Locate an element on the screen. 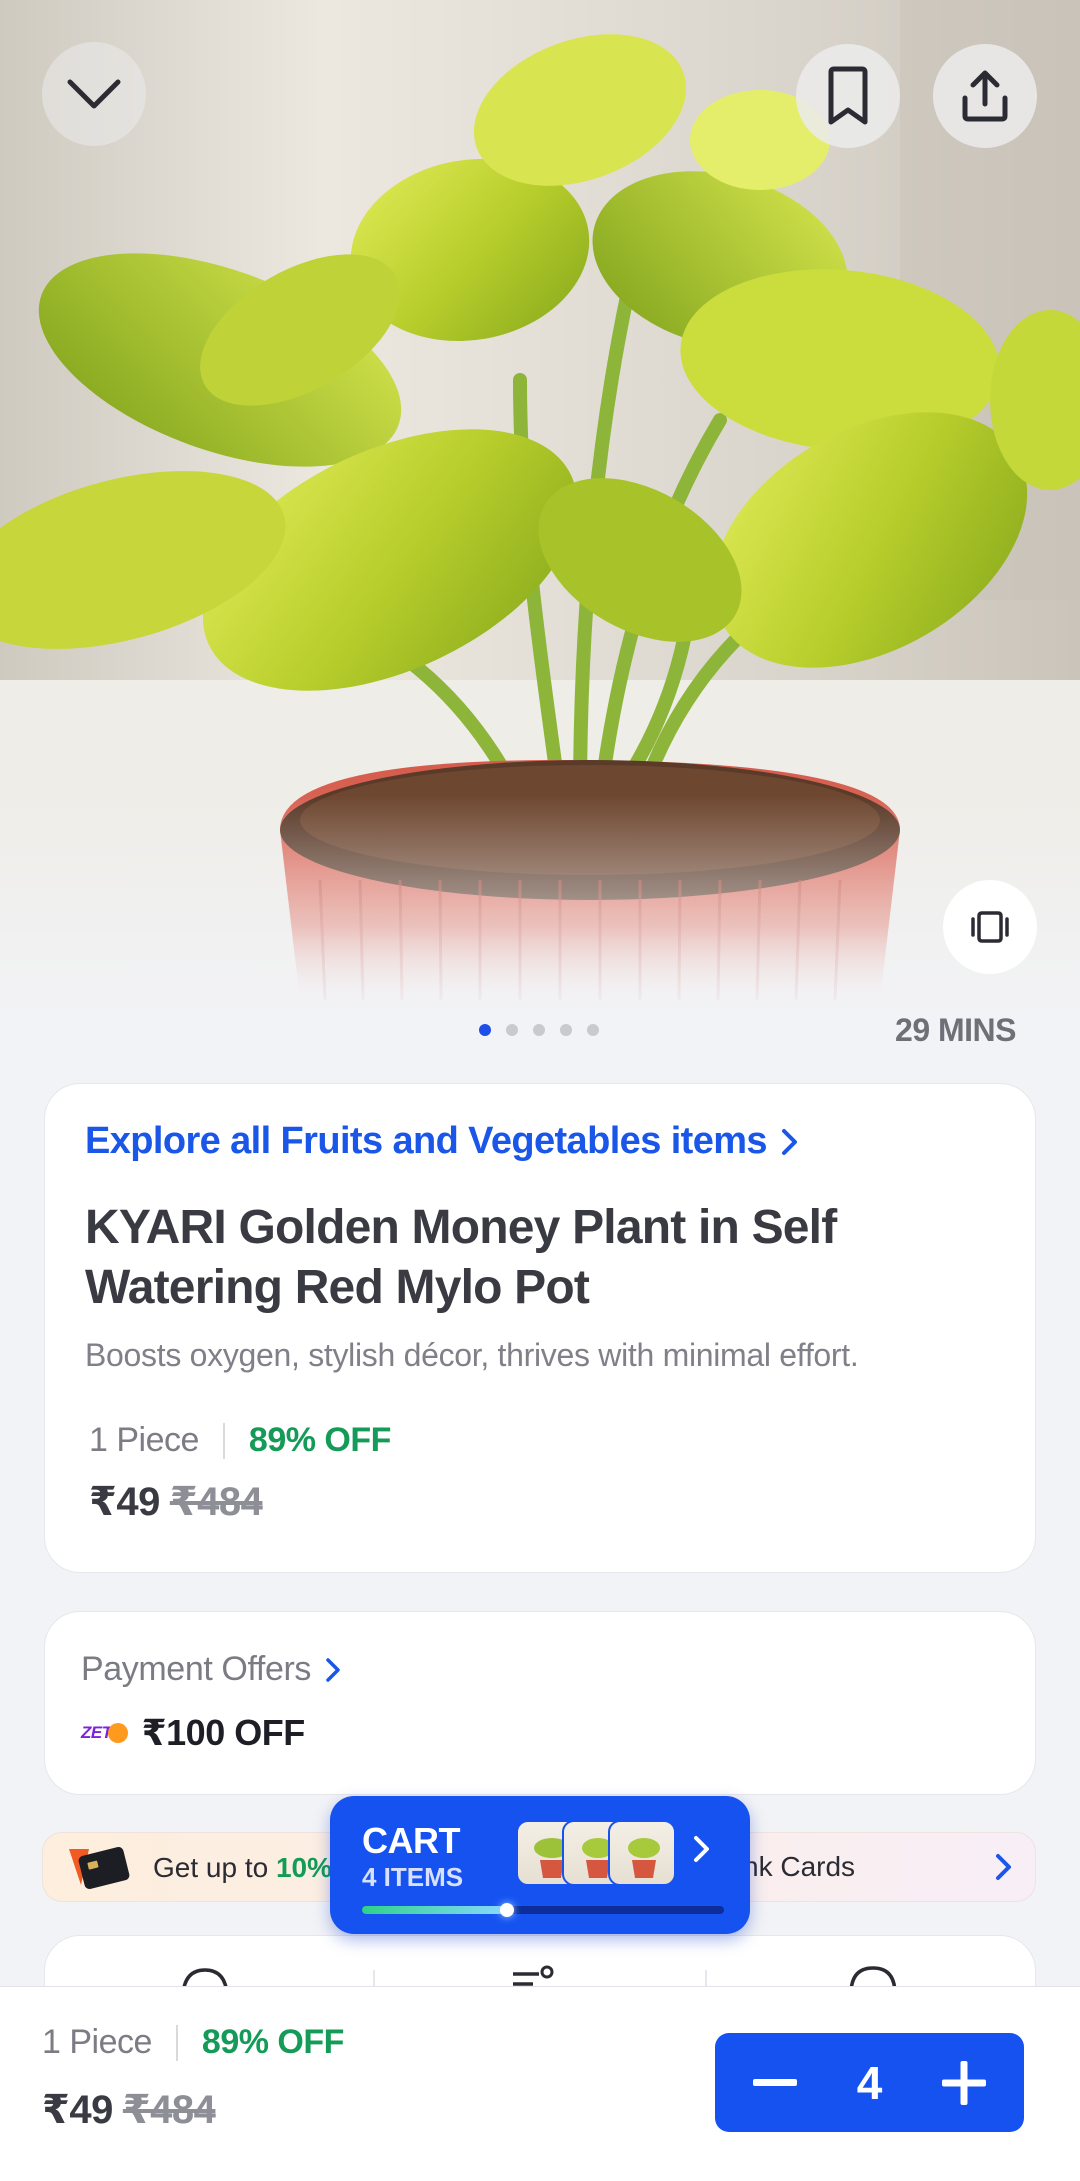 The height and width of the screenshot is (2181, 1080). selling-price: ₹49 is located at coordinates (124, 1502).